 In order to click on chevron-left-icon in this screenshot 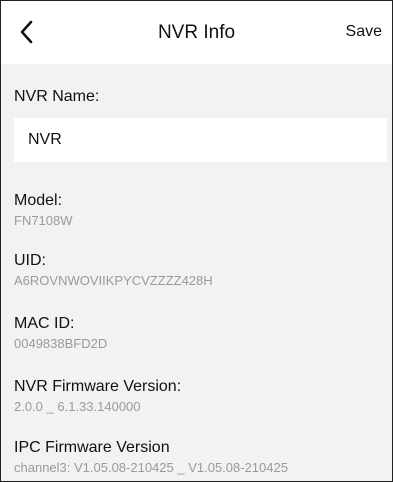, I will do `click(26, 32)`.